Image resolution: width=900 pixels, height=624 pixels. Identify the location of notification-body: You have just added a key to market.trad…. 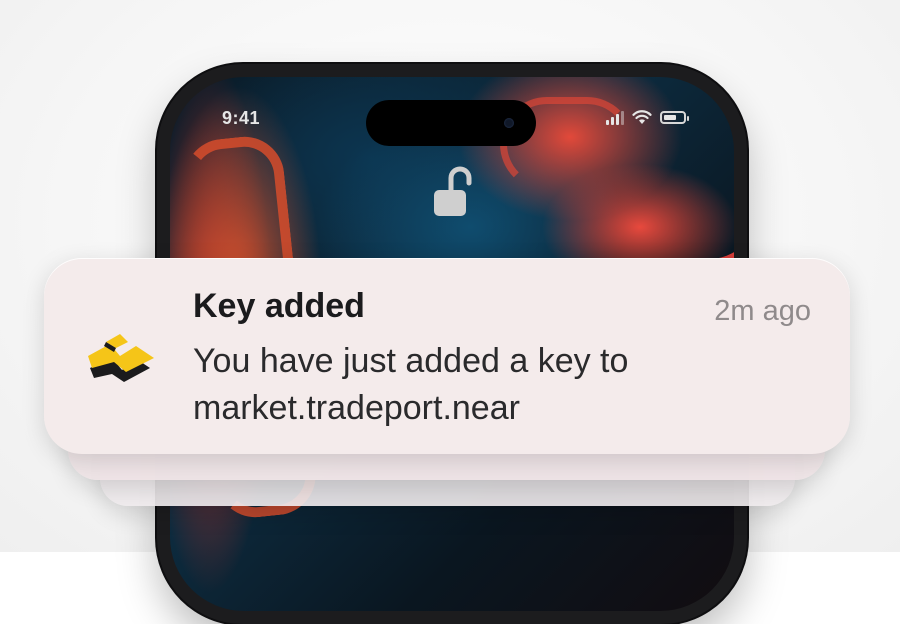
(473, 385).